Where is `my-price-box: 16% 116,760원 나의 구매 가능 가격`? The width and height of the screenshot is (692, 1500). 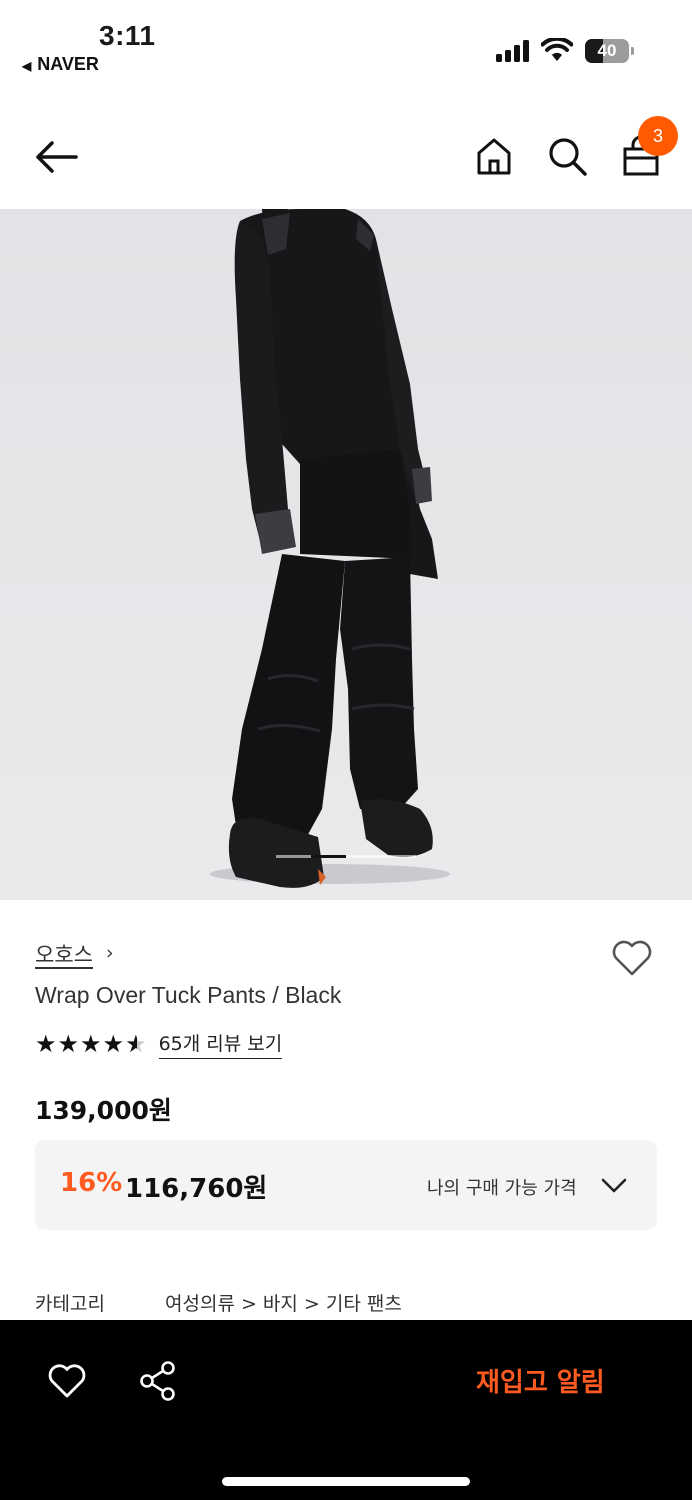
my-price-box: 16% 116,760원 나의 구매 가능 가격 is located at coordinates (346, 1185).